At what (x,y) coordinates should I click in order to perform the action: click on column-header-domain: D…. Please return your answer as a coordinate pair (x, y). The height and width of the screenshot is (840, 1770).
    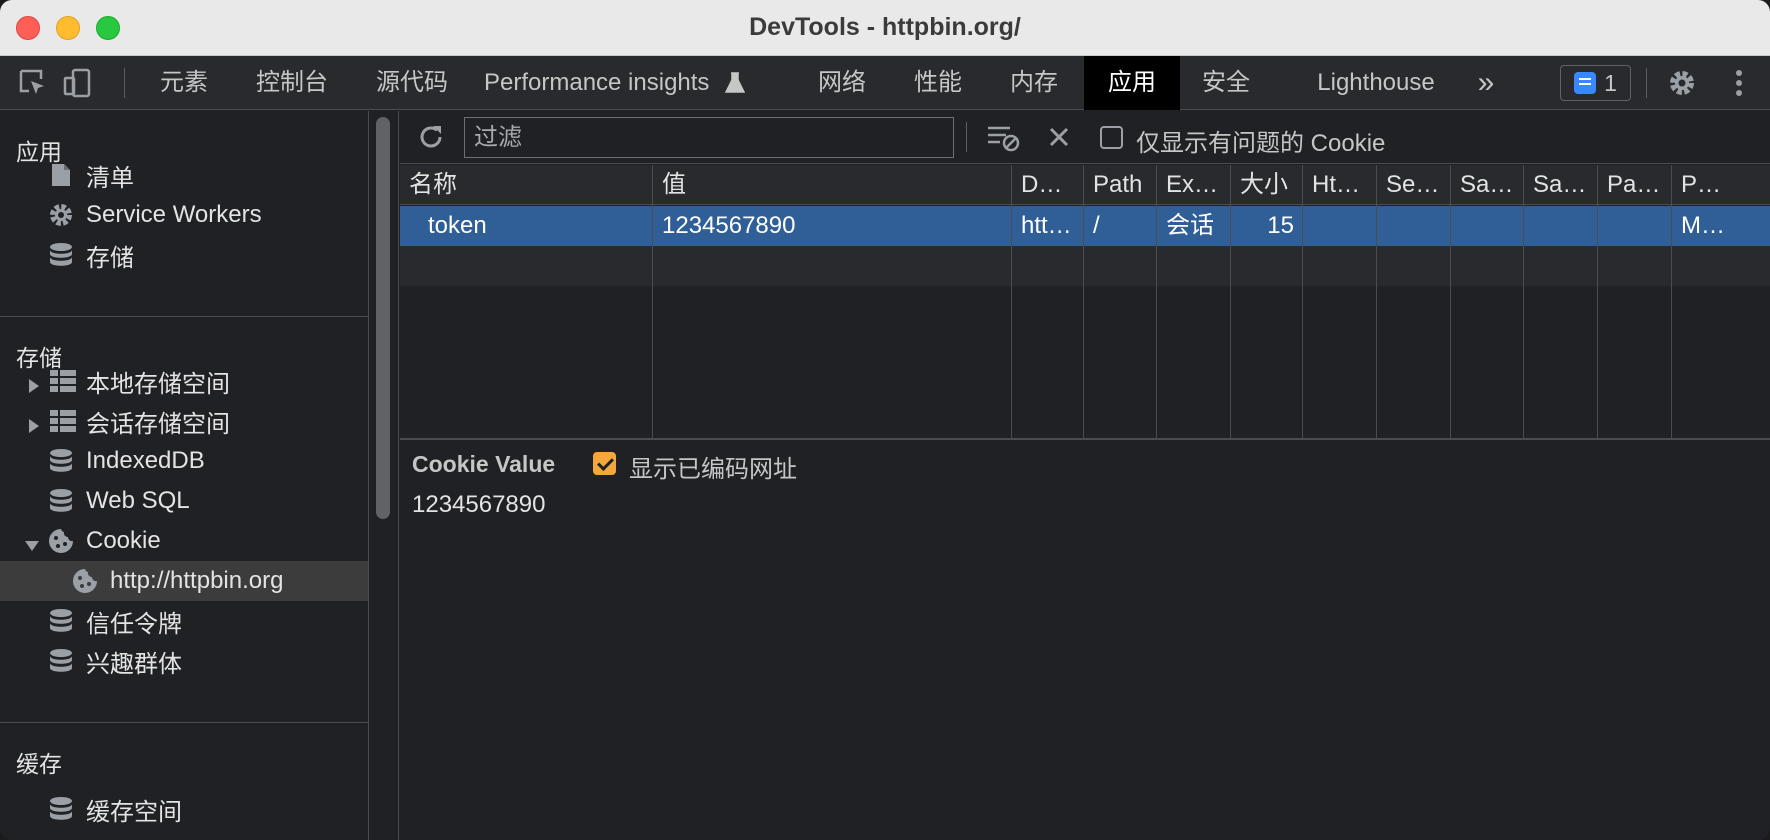
    Looking at the image, I should click on (1048, 185).